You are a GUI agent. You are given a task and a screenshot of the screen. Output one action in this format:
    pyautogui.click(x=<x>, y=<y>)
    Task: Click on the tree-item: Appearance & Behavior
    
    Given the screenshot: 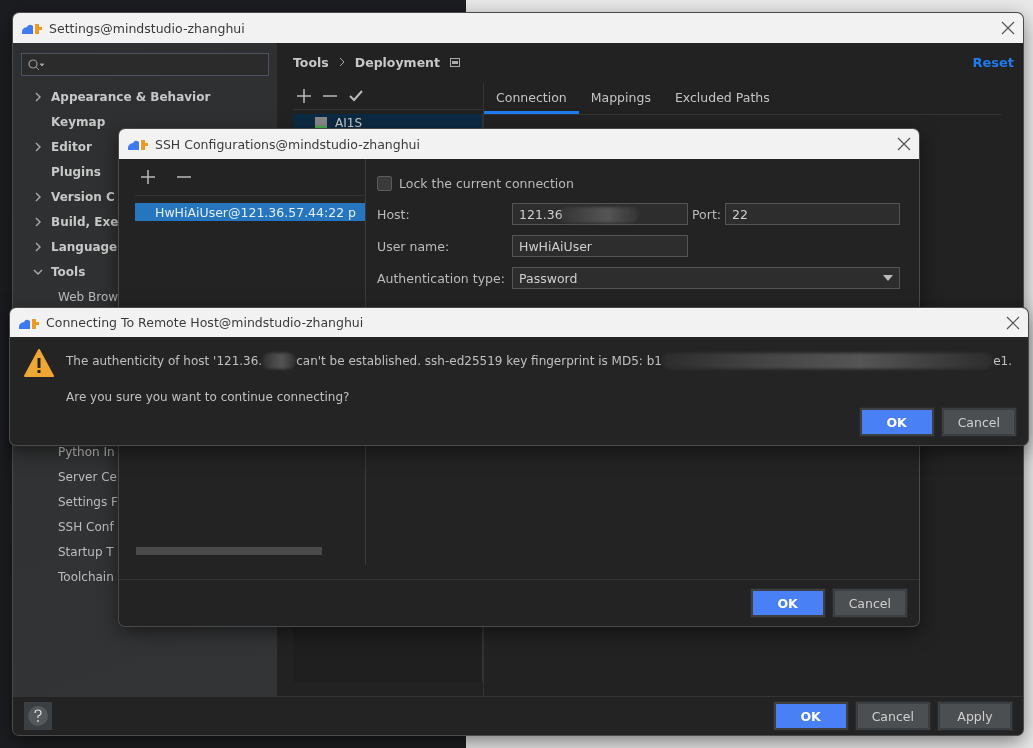 What is the action you would take?
    pyautogui.click(x=131, y=96)
    